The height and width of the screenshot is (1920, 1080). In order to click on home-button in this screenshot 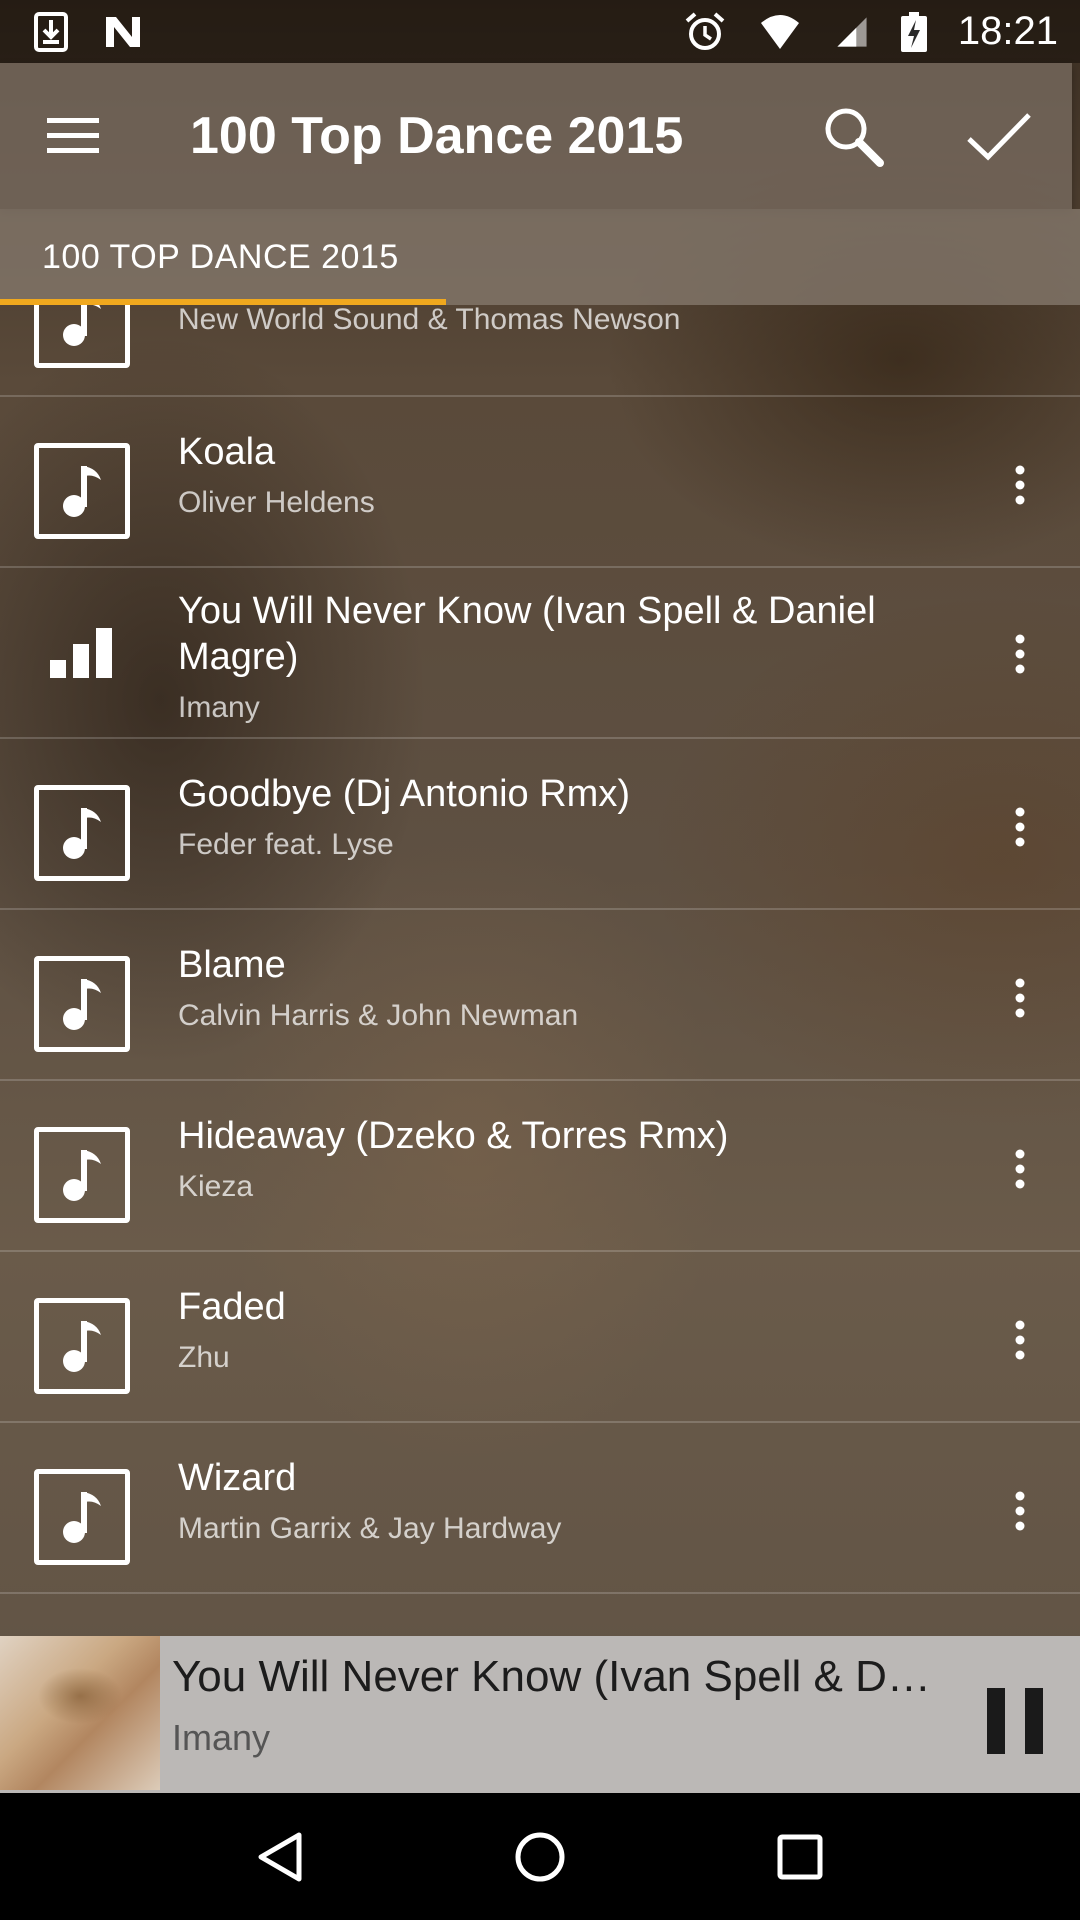, I will do `click(540, 1857)`.